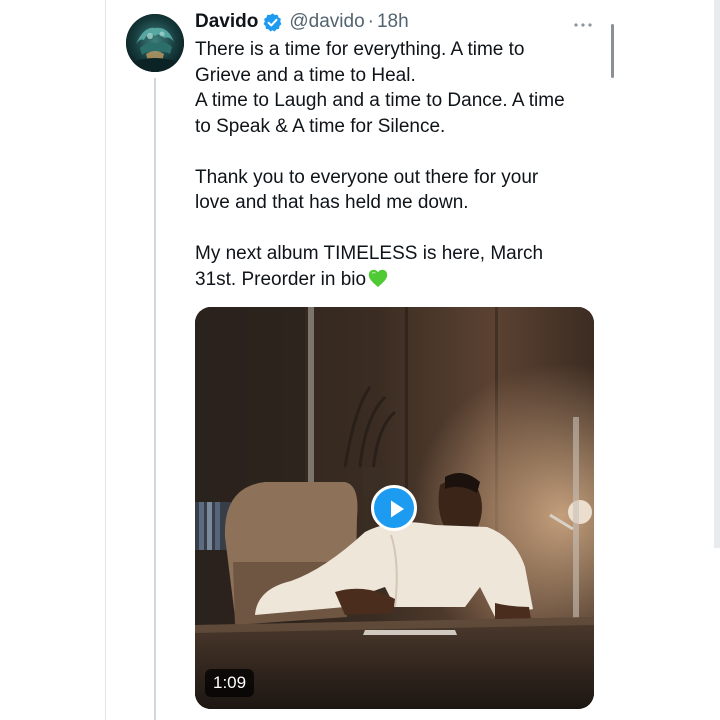 The height and width of the screenshot is (720, 720). What do you see at coordinates (305, 75) in the screenshot?
I see `tweet-line: Grieve and a time to Heal.` at bounding box center [305, 75].